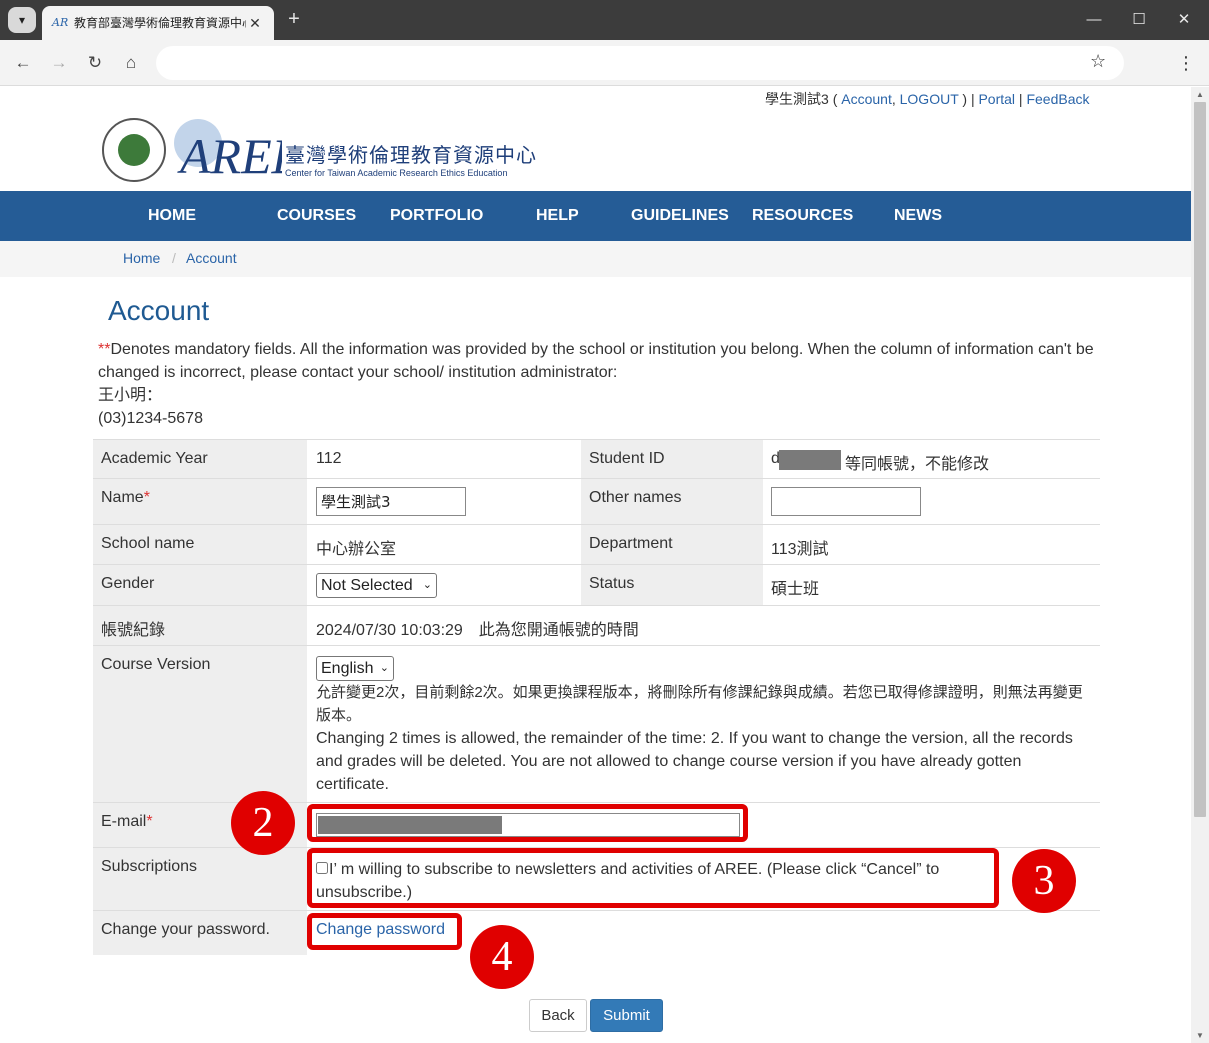  What do you see at coordinates (200, 879) in the screenshot?
I see `subscriptions-label: Subscriptions` at bounding box center [200, 879].